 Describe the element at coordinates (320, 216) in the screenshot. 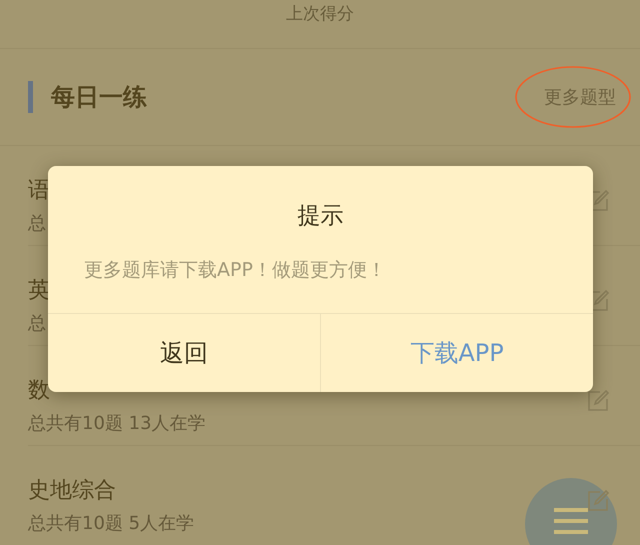

I see `dialog-title: 提示` at that location.